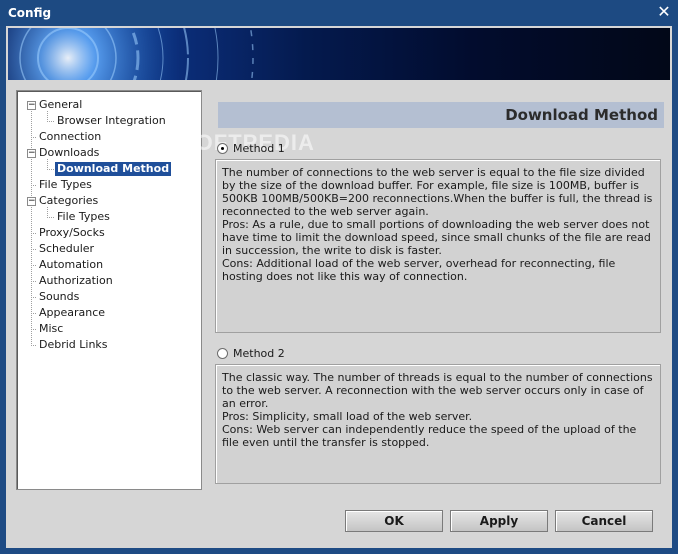 The image size is (678, 554). I want to click on tree-item-appearance: Appearance, so click(72, 313).